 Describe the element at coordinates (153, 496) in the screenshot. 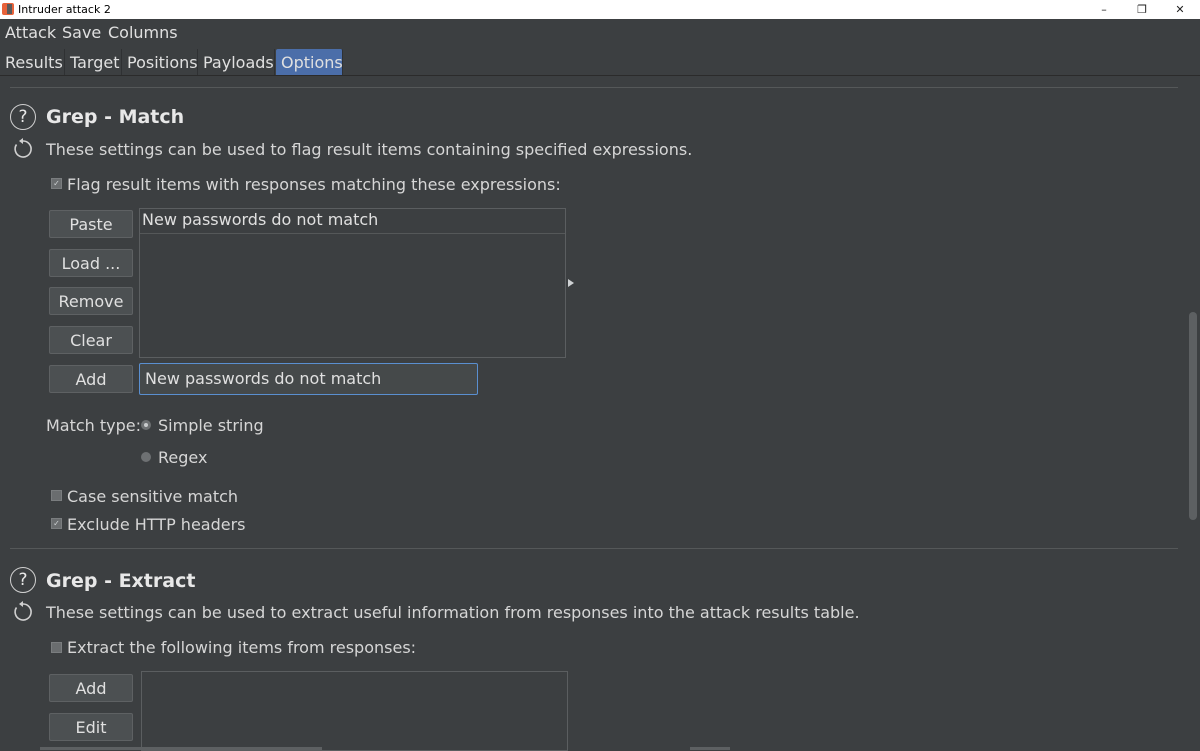

I see `case-sensitive-label: Case sensitive match` at that location.